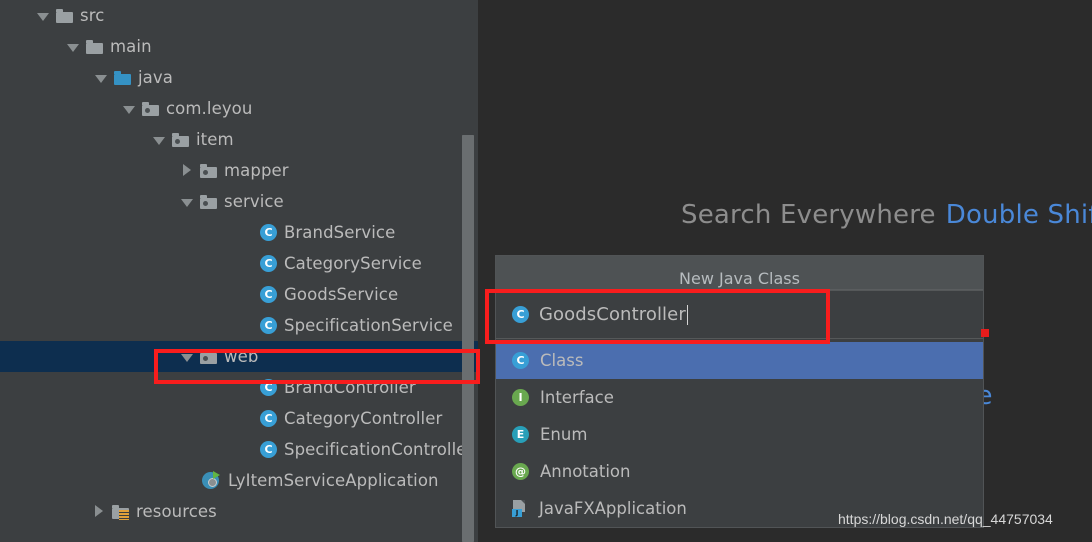 The image size is (1092, 542). I want to click on tree-row: C CategoryController, so click(240, 418).